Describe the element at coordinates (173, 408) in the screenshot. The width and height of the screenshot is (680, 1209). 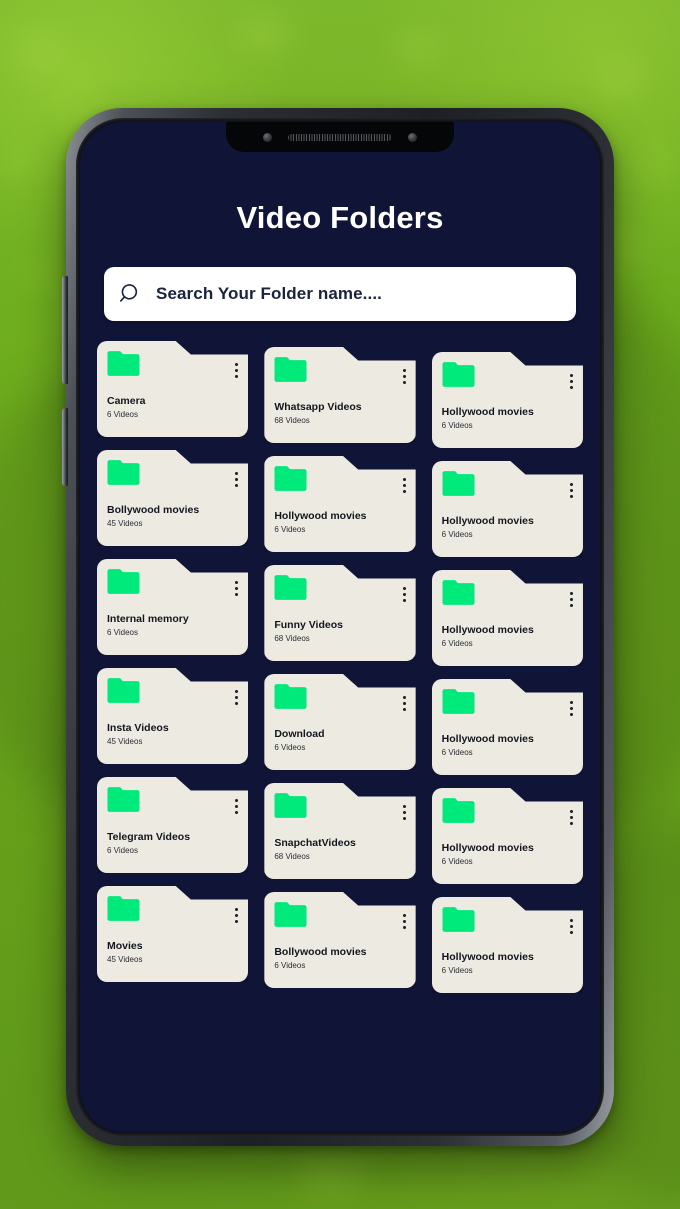
I see `folder-card-text: Camera 6 Videos` at that location.